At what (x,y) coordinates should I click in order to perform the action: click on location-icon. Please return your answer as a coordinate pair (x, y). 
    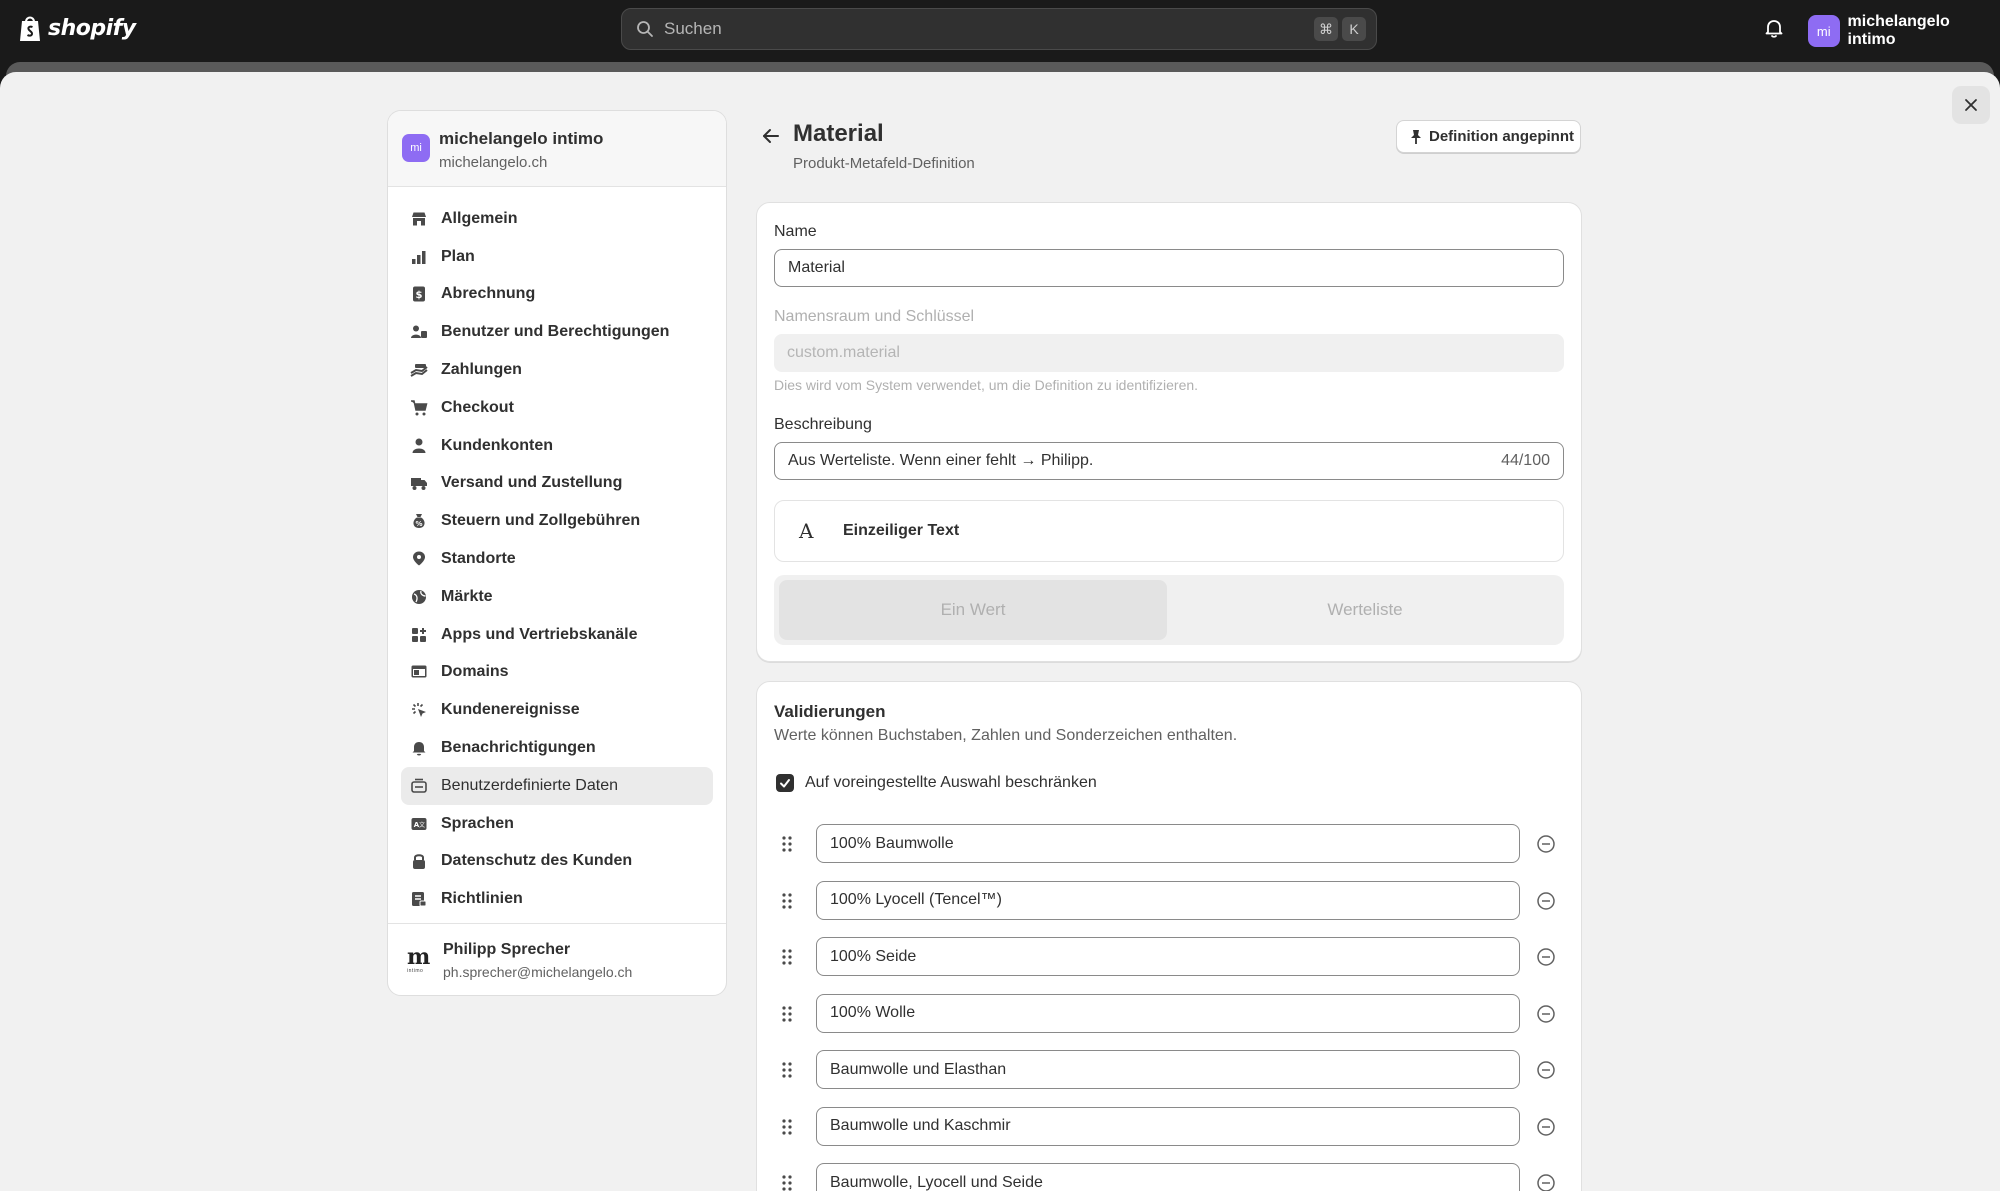
    Looking at the image, I should click on (419, 558).